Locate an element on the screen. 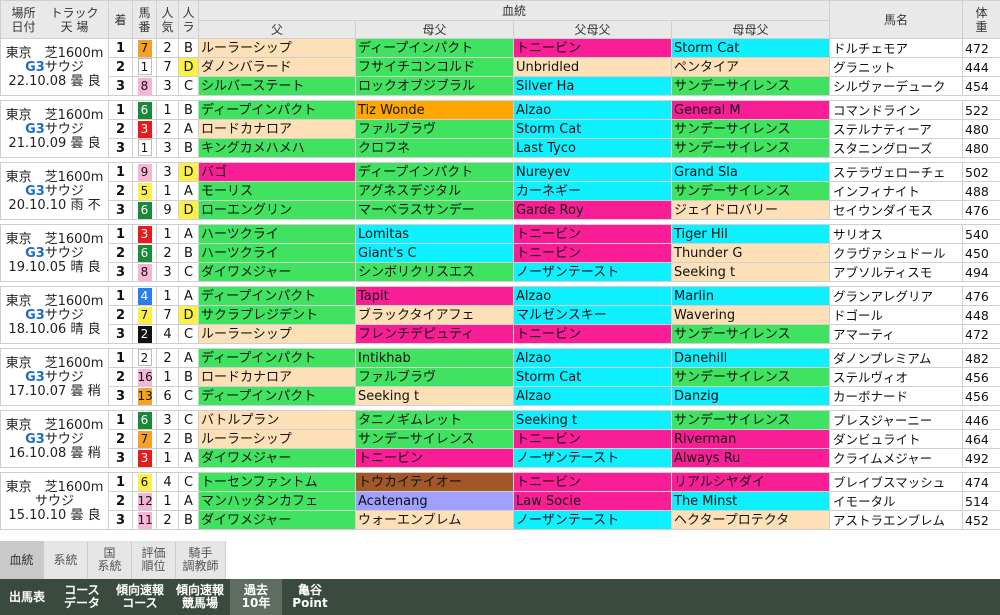 This screenshot has width=1000, height=615. horse-name: グラニット is located at coordinates (896, 67).